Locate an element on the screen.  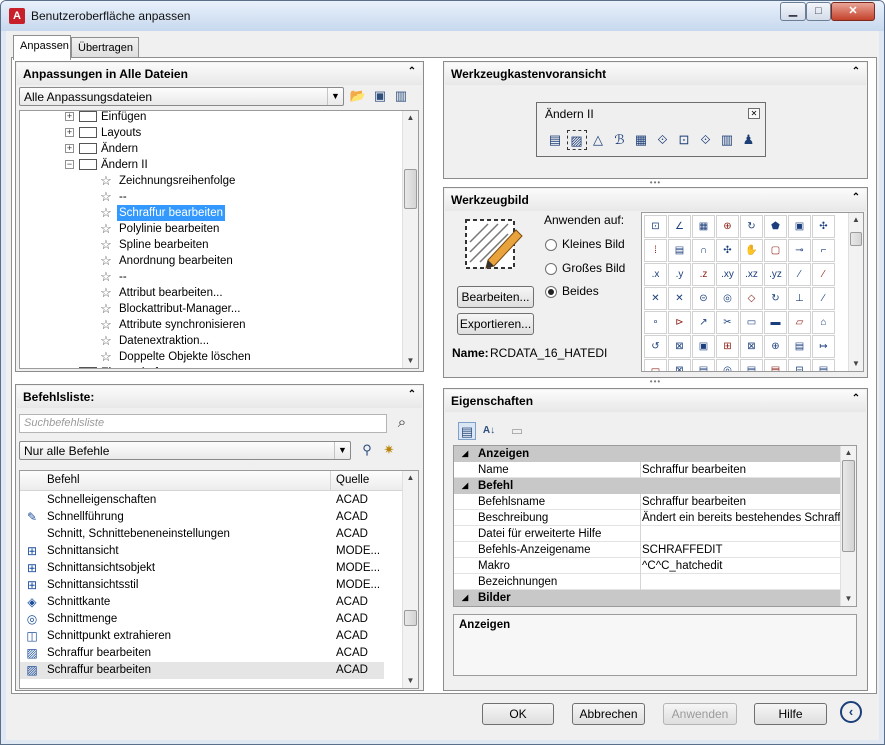
command-list-scrollbar: ▲ ▼ is located at coordinates (410, 579).